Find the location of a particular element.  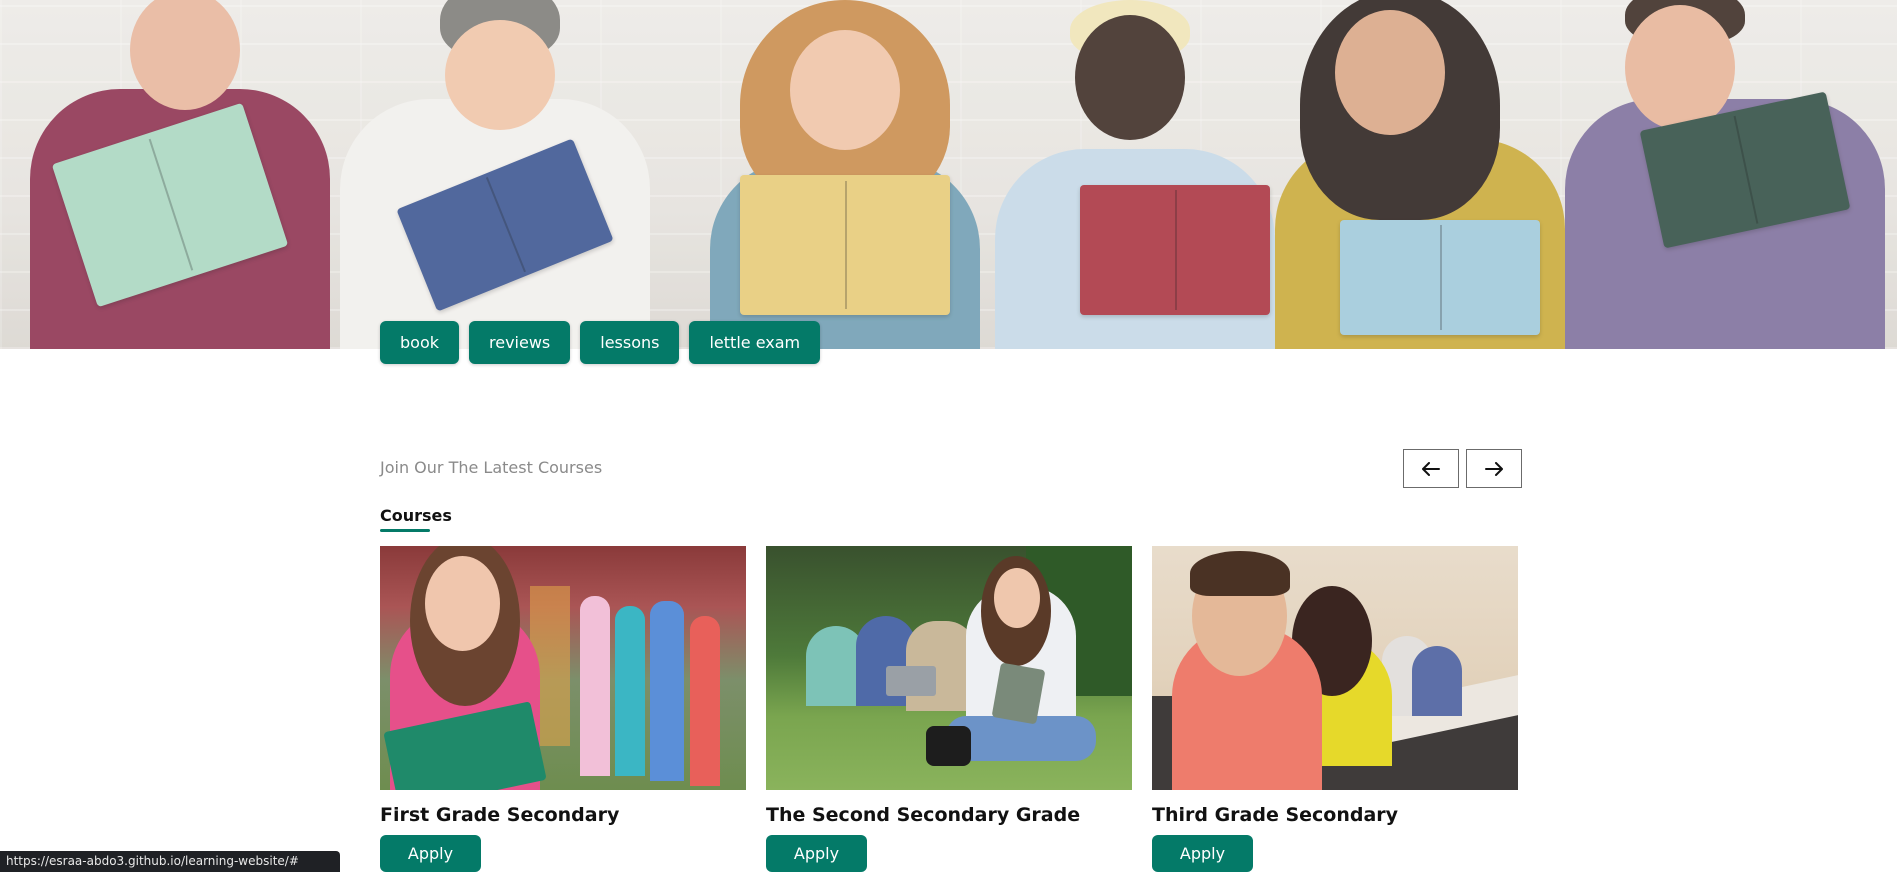

course-name: First Grade Secondary is located at coordinates (500, 815).